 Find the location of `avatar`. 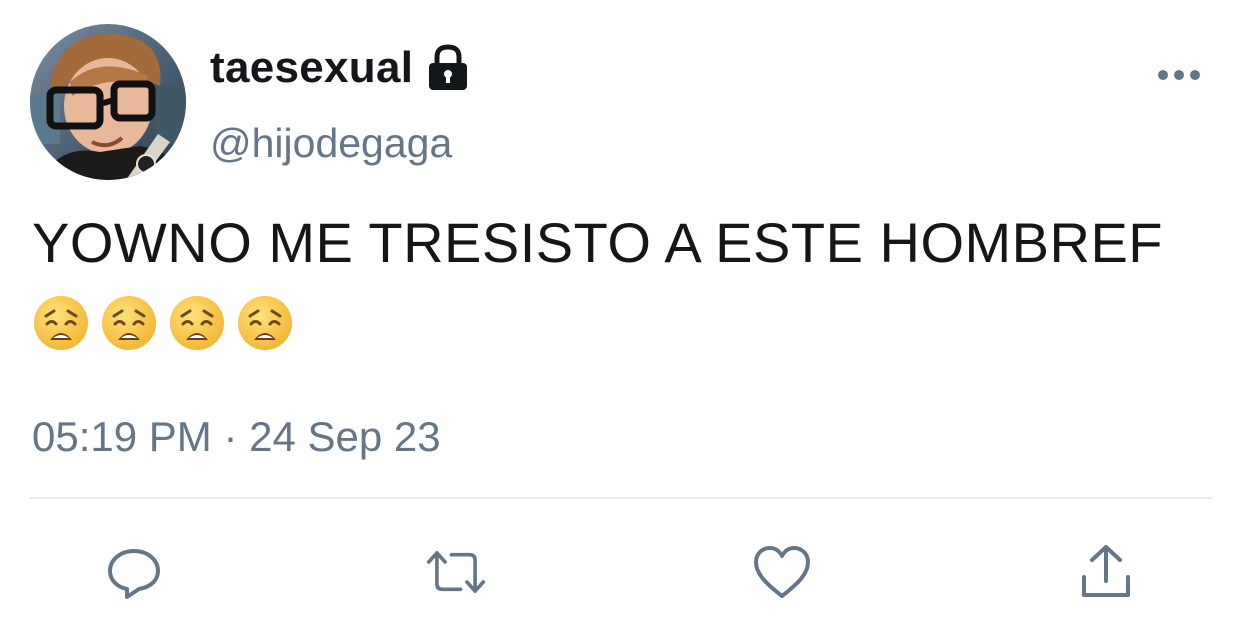

avatar is located at coordinates (108, 102).